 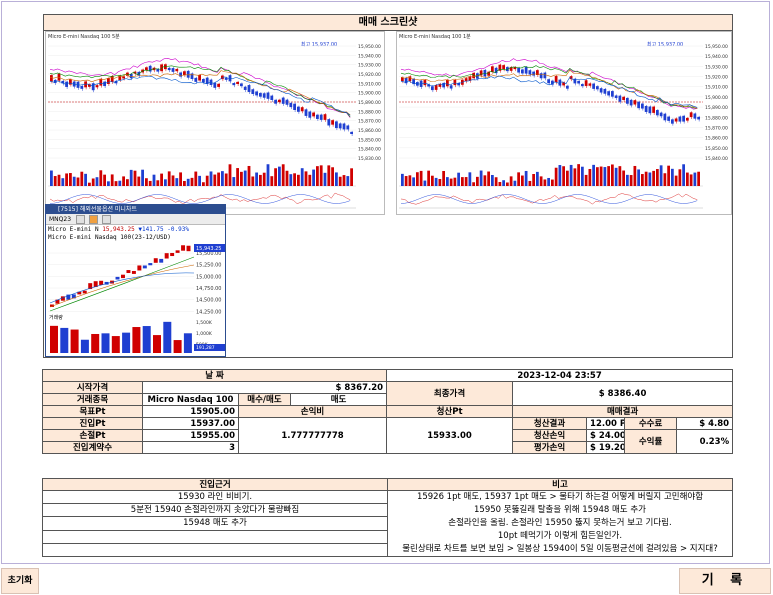 I want to click on entry-value: 15937.00, so click(x=190, y=423).